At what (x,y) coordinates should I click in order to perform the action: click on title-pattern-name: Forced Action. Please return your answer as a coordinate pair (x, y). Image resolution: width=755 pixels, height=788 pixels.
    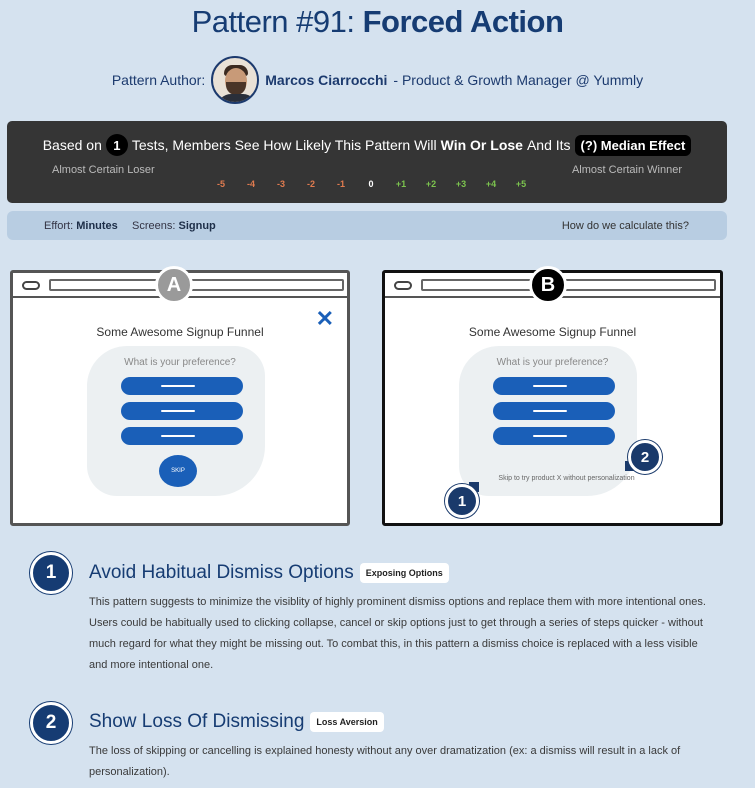
    Looking at the image, I should click on (463, 21).